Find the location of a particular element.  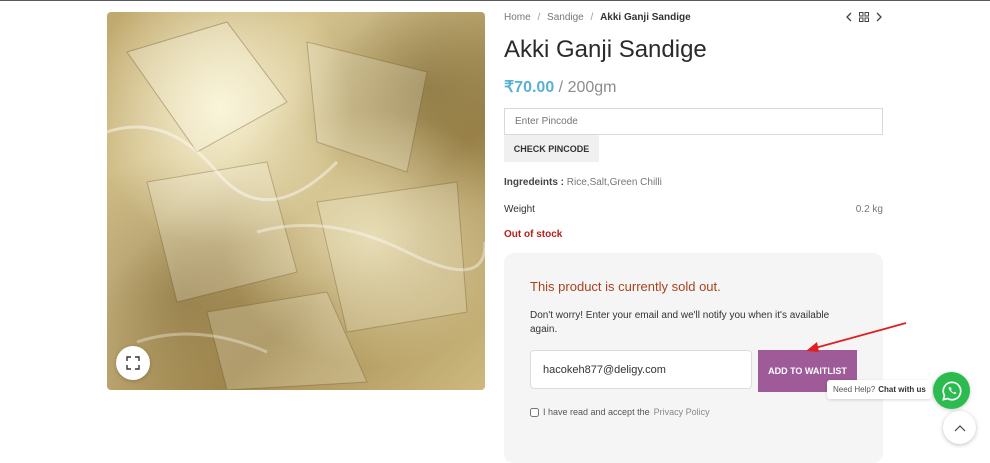

privacy-checkbox is located at coordinates (534, 412).